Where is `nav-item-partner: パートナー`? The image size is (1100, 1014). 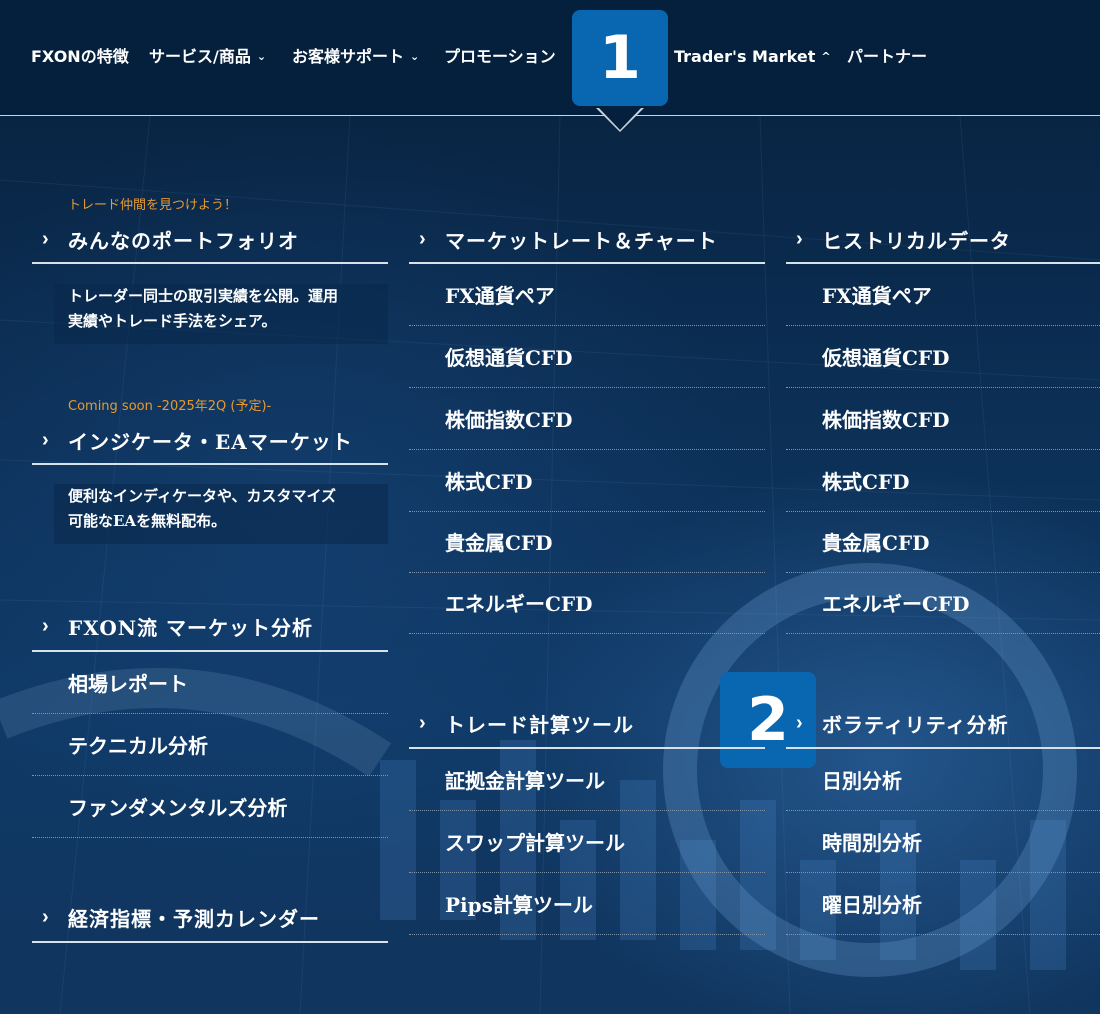 nav-item-partner: パートナー is located at coordinates (887, 57).